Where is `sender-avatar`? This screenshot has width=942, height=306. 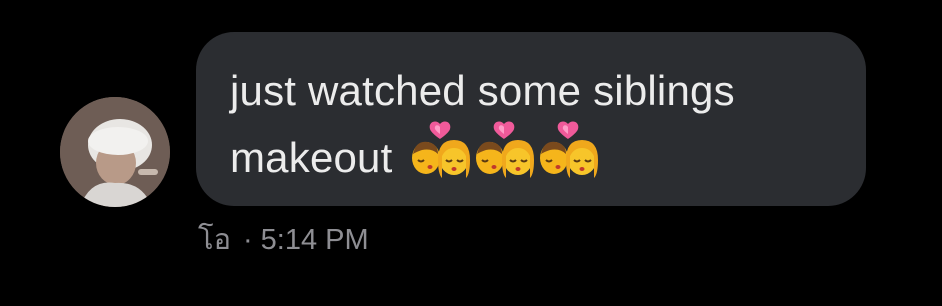
sender-avatar is located at coordinates (115, 152).